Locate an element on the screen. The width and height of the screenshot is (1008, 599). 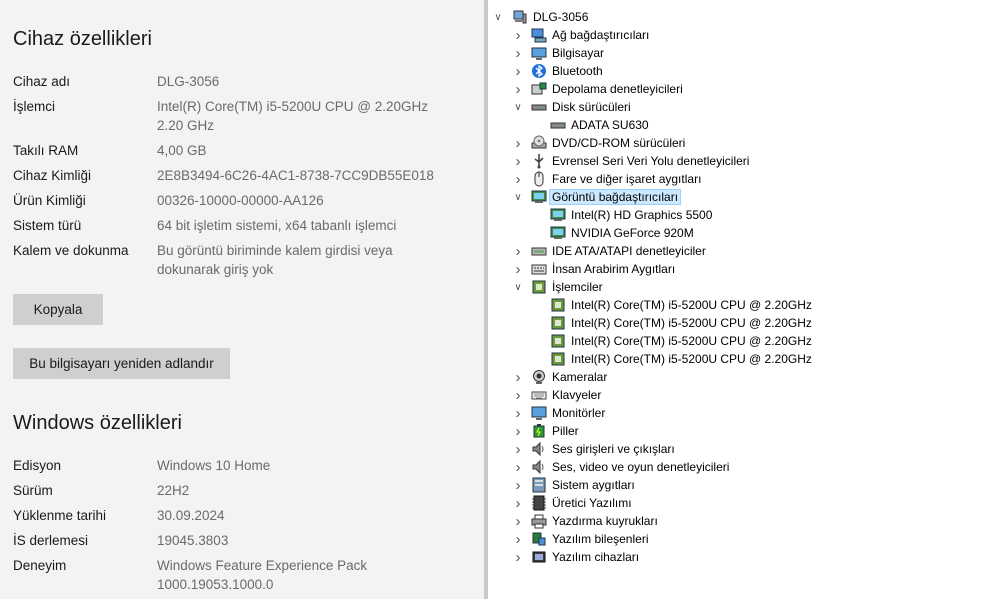
display-adapter-icon is located at coordinates (539, 196).